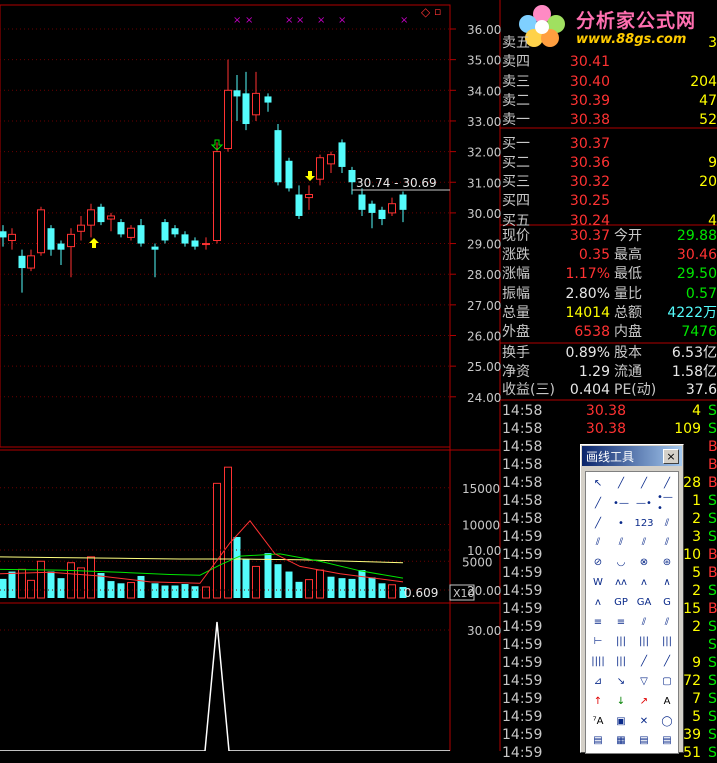 Image resolution: width=717 pixels, height=763 pixels. I want to click on quote-label: 内盘, so click(628, 332).